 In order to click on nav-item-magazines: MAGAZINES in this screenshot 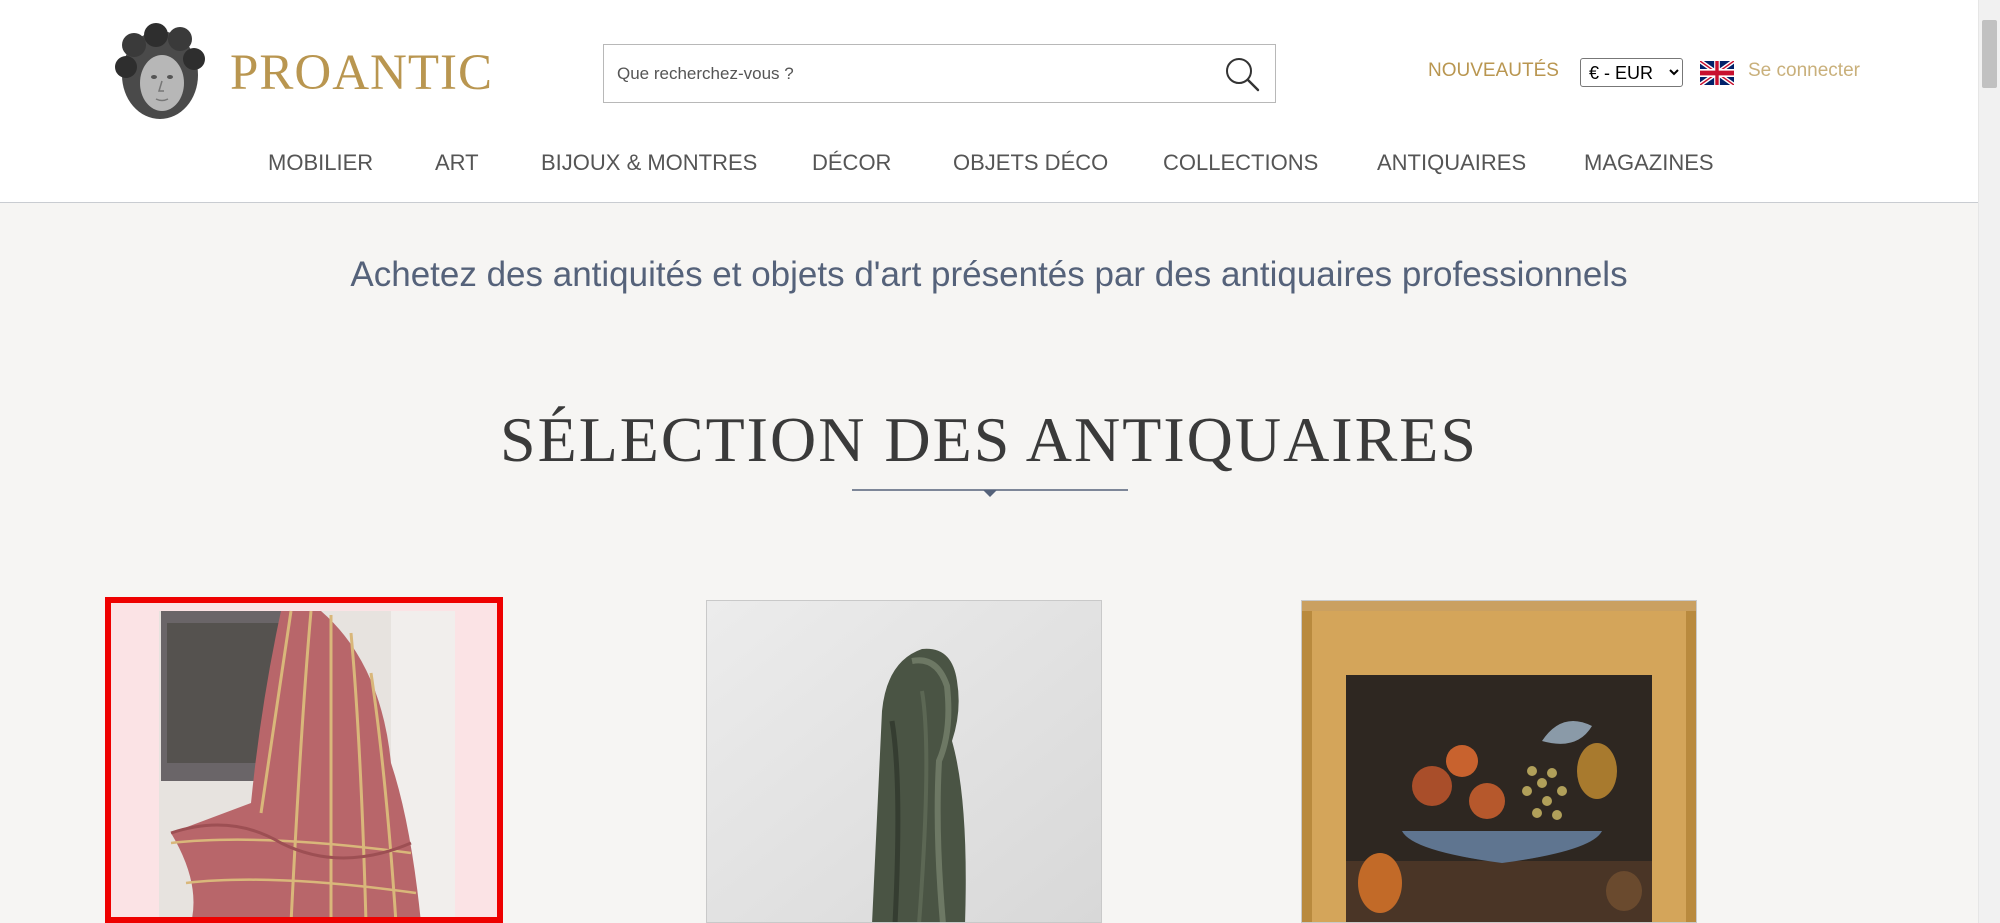, I will do `click(1649, 163)`.